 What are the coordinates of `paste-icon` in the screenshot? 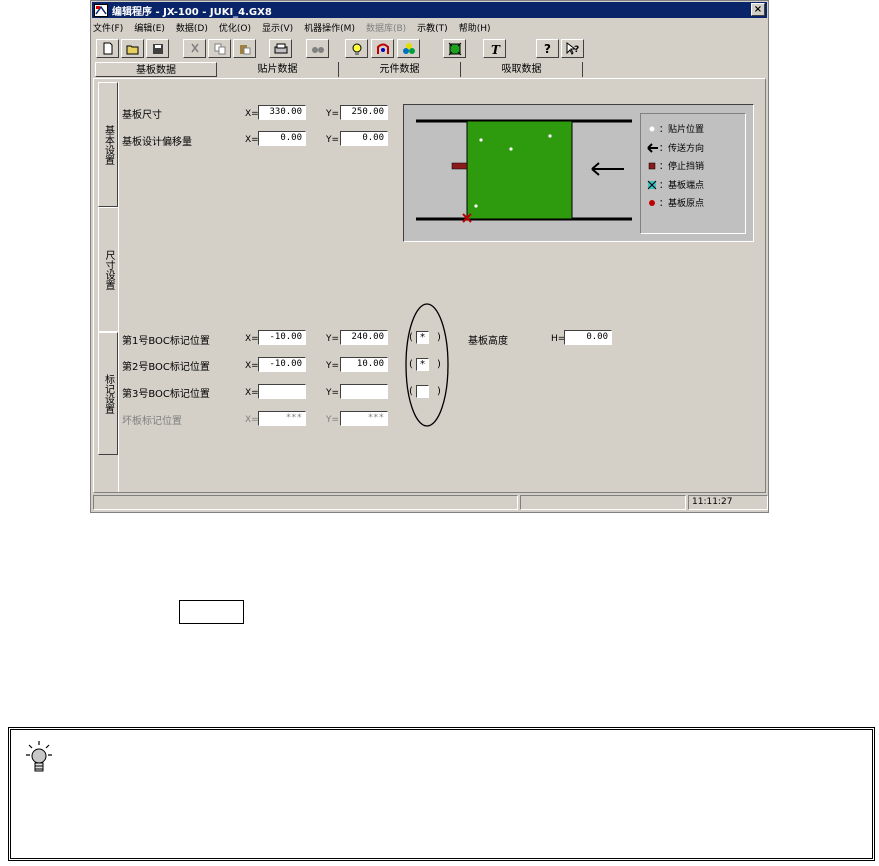 It's located at (244, 49).